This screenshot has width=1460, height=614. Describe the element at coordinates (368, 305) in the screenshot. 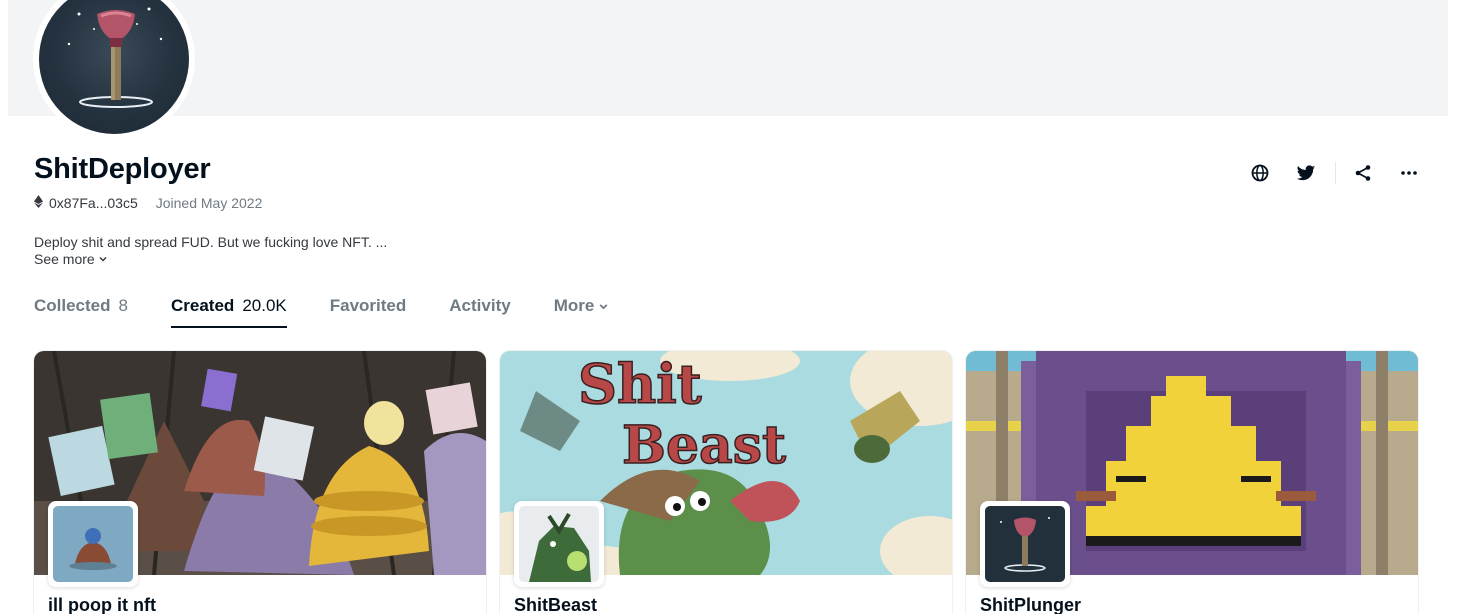

I see `tab-label: Favorited` at that location.